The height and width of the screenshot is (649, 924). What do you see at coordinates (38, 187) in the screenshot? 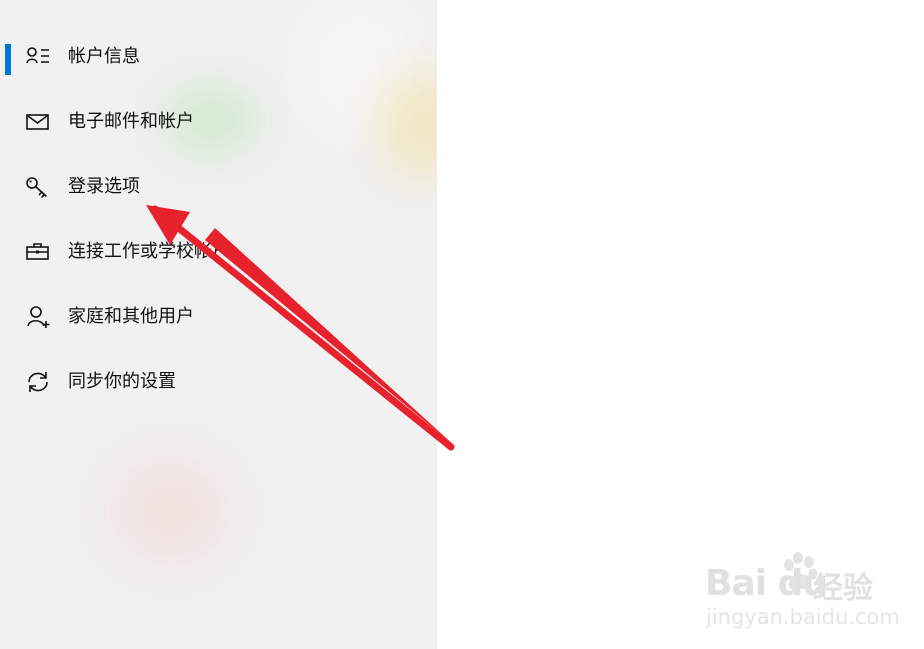
I see `key-icon` at bounding box center [38, 187].